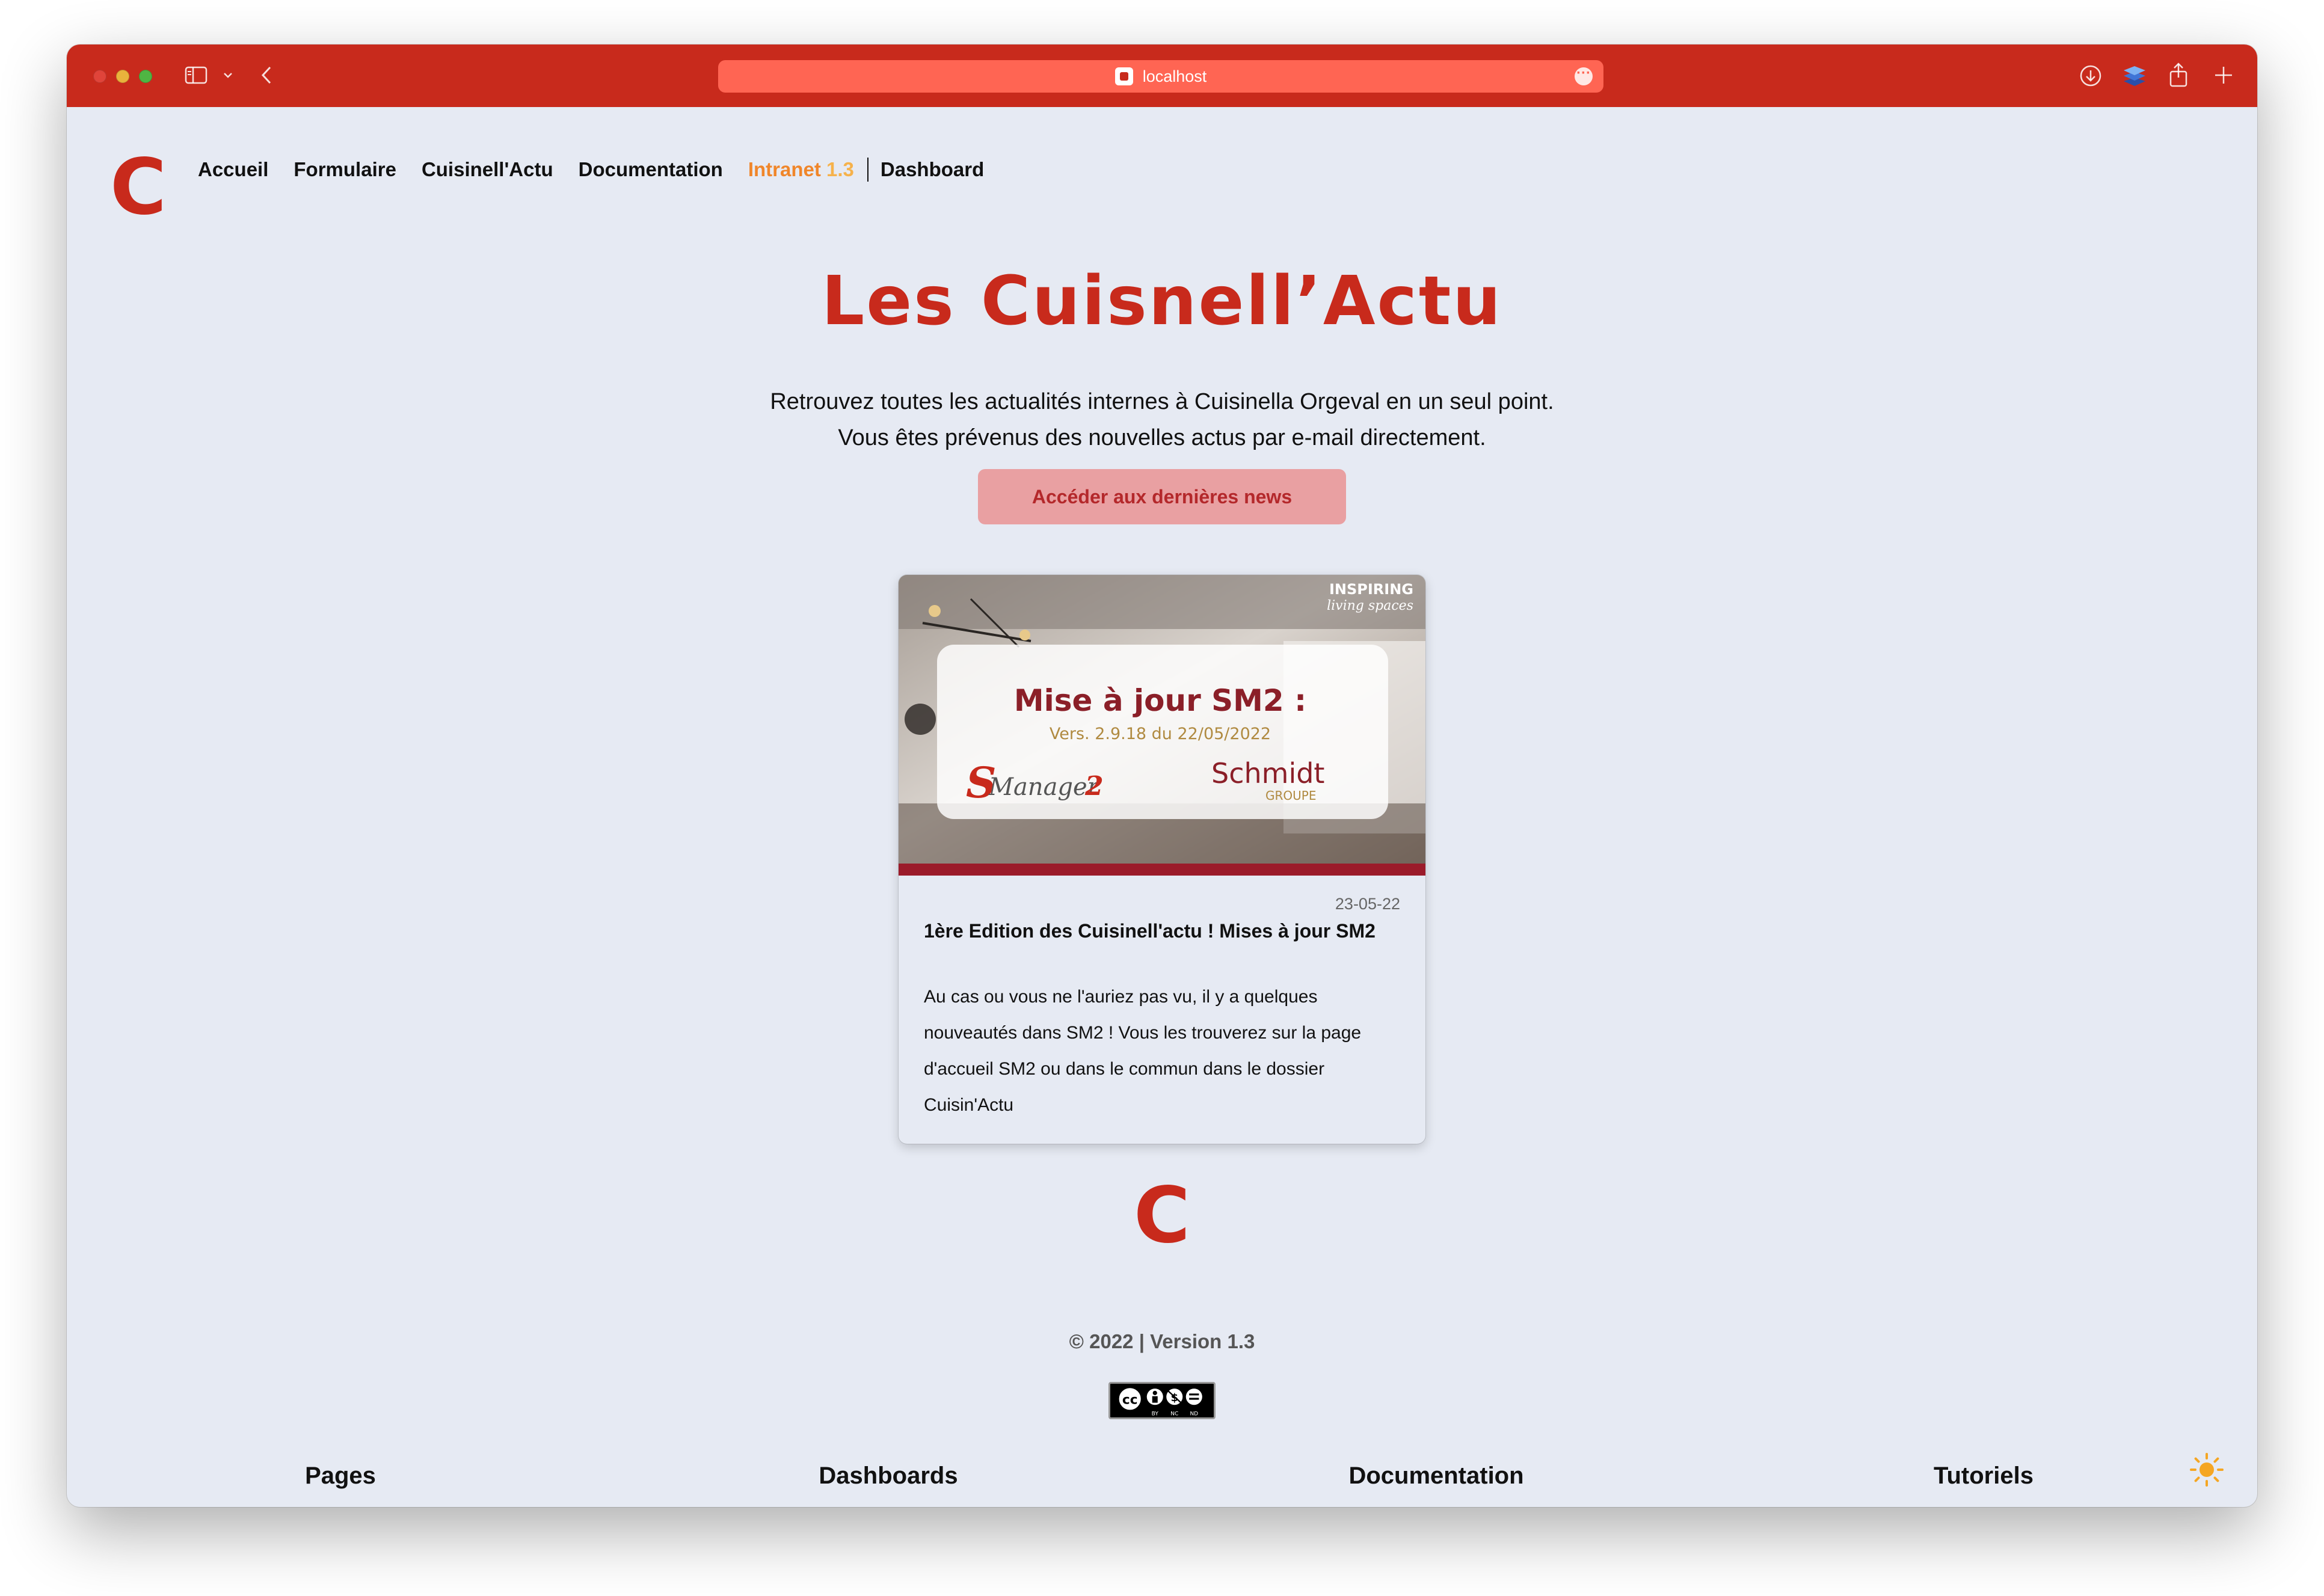 The width and height of the screenshot is (2324, 1596). Describe the element at coordinates (1268, 773) in the screenshot. I see `image-brand-schmidt: Schmidt` at that location.